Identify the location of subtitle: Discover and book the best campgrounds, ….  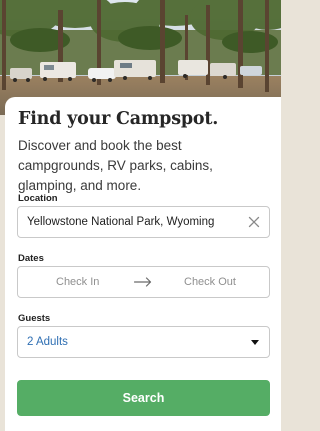
(115, 165).